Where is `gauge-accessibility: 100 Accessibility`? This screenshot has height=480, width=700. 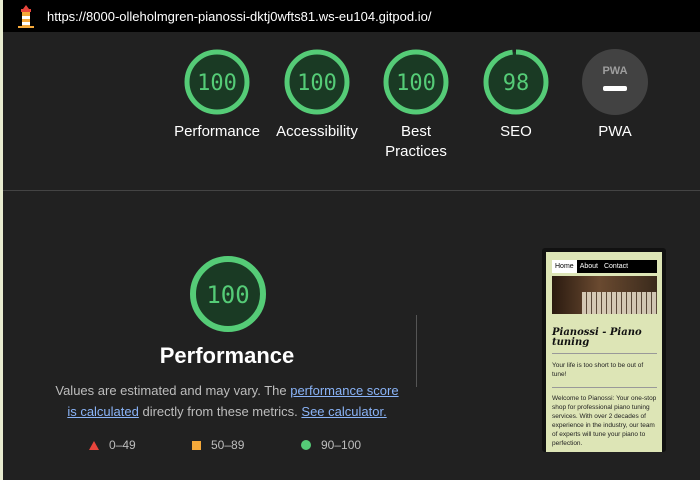 gauge-accessibility: 100 Accessibility is located at coordinates (317, 95).